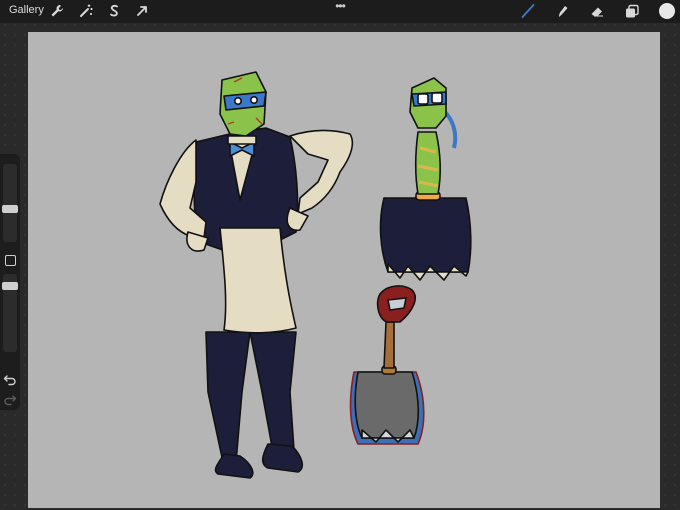  I want to click on brush-size-thumb, so click(10, 209).